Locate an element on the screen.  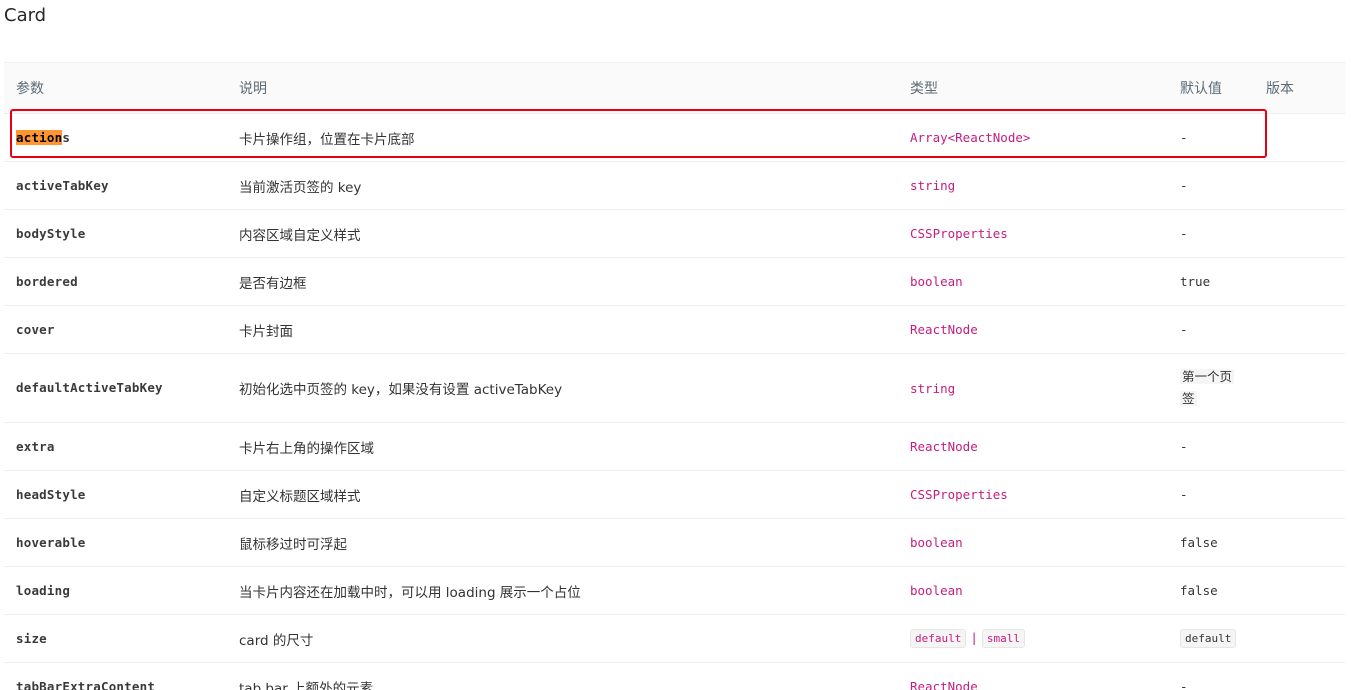
desc-cell: 卡片操作组，位置在卡片底部 is located at coordinates (562, 137).